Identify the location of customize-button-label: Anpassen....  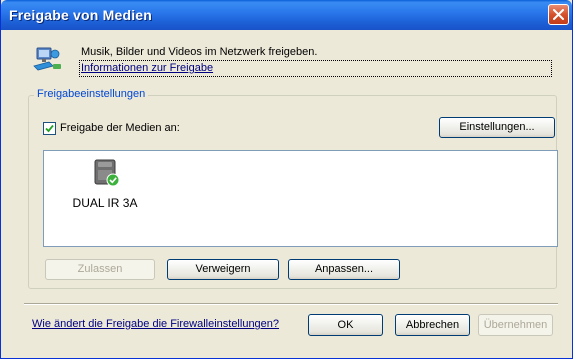
(344, 269).